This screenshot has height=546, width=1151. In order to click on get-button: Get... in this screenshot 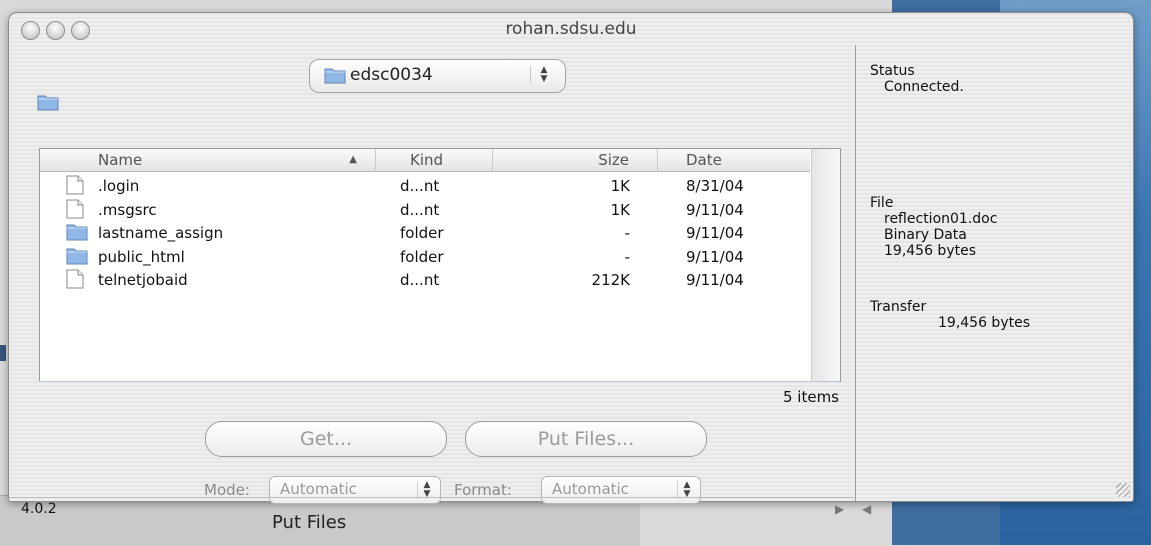, I will do `click(326, 439)`.